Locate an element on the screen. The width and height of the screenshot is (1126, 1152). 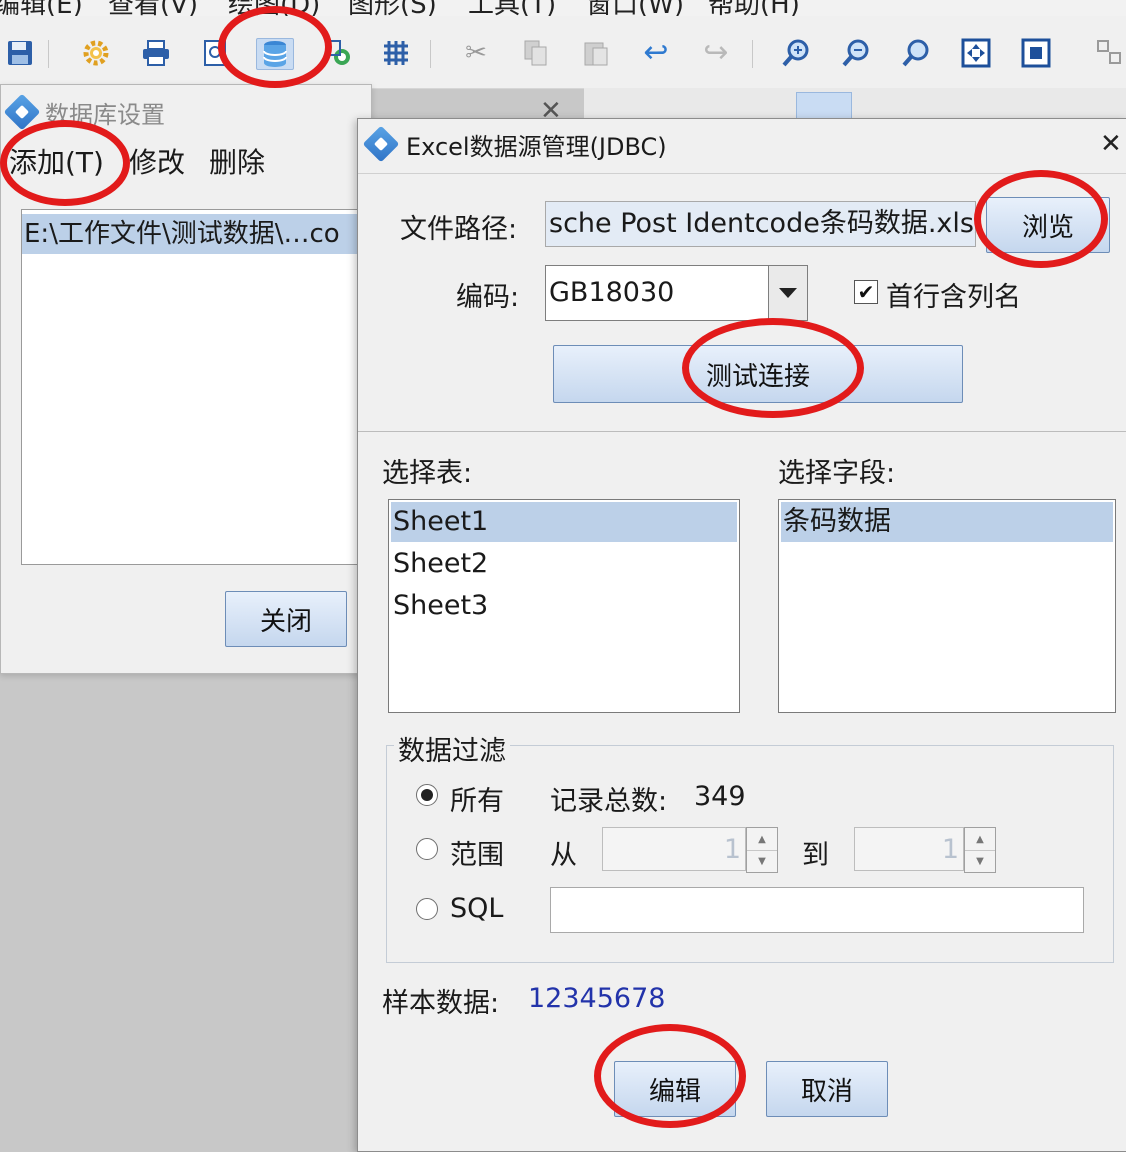
sample-data-label: 样本数据: is located at coordinates (441, 1003).